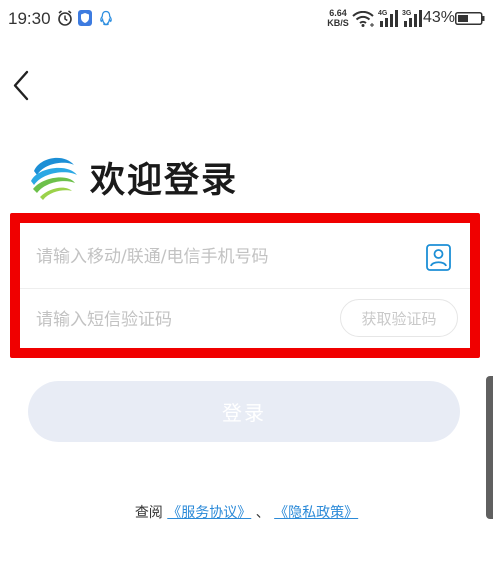 The image size is (493, 563). Describe the element at coordinates (363, 19) in the screenshot. I see `wifi-icon` at that location.